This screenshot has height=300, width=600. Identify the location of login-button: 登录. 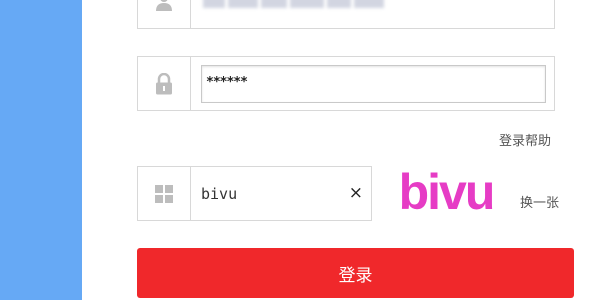
(355, 273).